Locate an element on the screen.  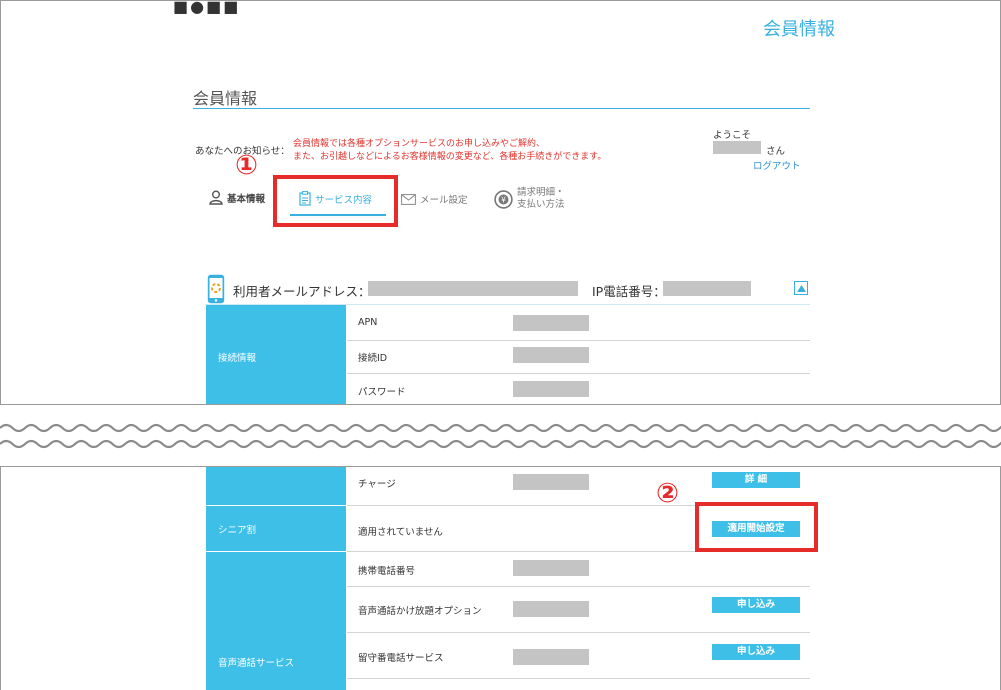
apn-value-redacted is located at coordinates (551, 323).